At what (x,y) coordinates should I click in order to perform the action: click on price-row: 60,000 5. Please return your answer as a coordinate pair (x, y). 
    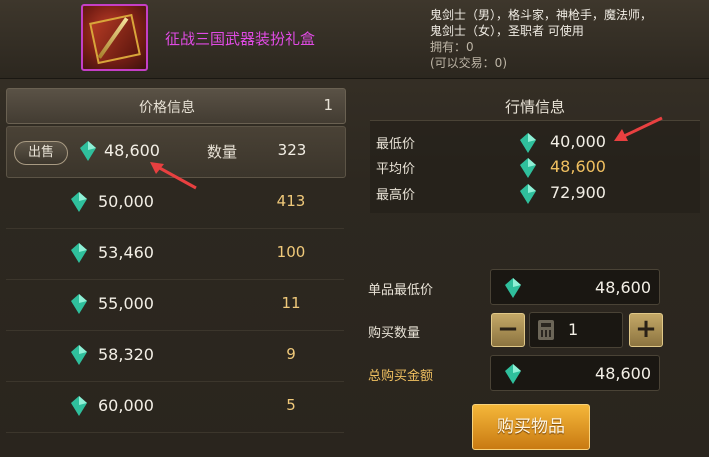
    Looking at the image, I should click on (175, 407).